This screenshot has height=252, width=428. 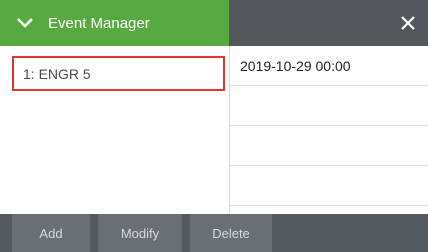 I want to click on event-label: 1: ENGR 5, so click(x=57, y=73).